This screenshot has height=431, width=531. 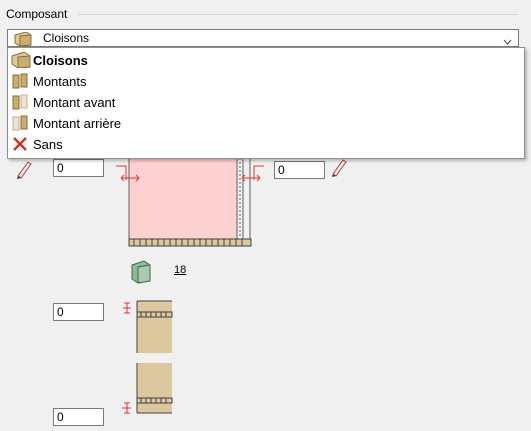 I want to click on option-montant-avant: Montant avant, so click(x=266, y=102).